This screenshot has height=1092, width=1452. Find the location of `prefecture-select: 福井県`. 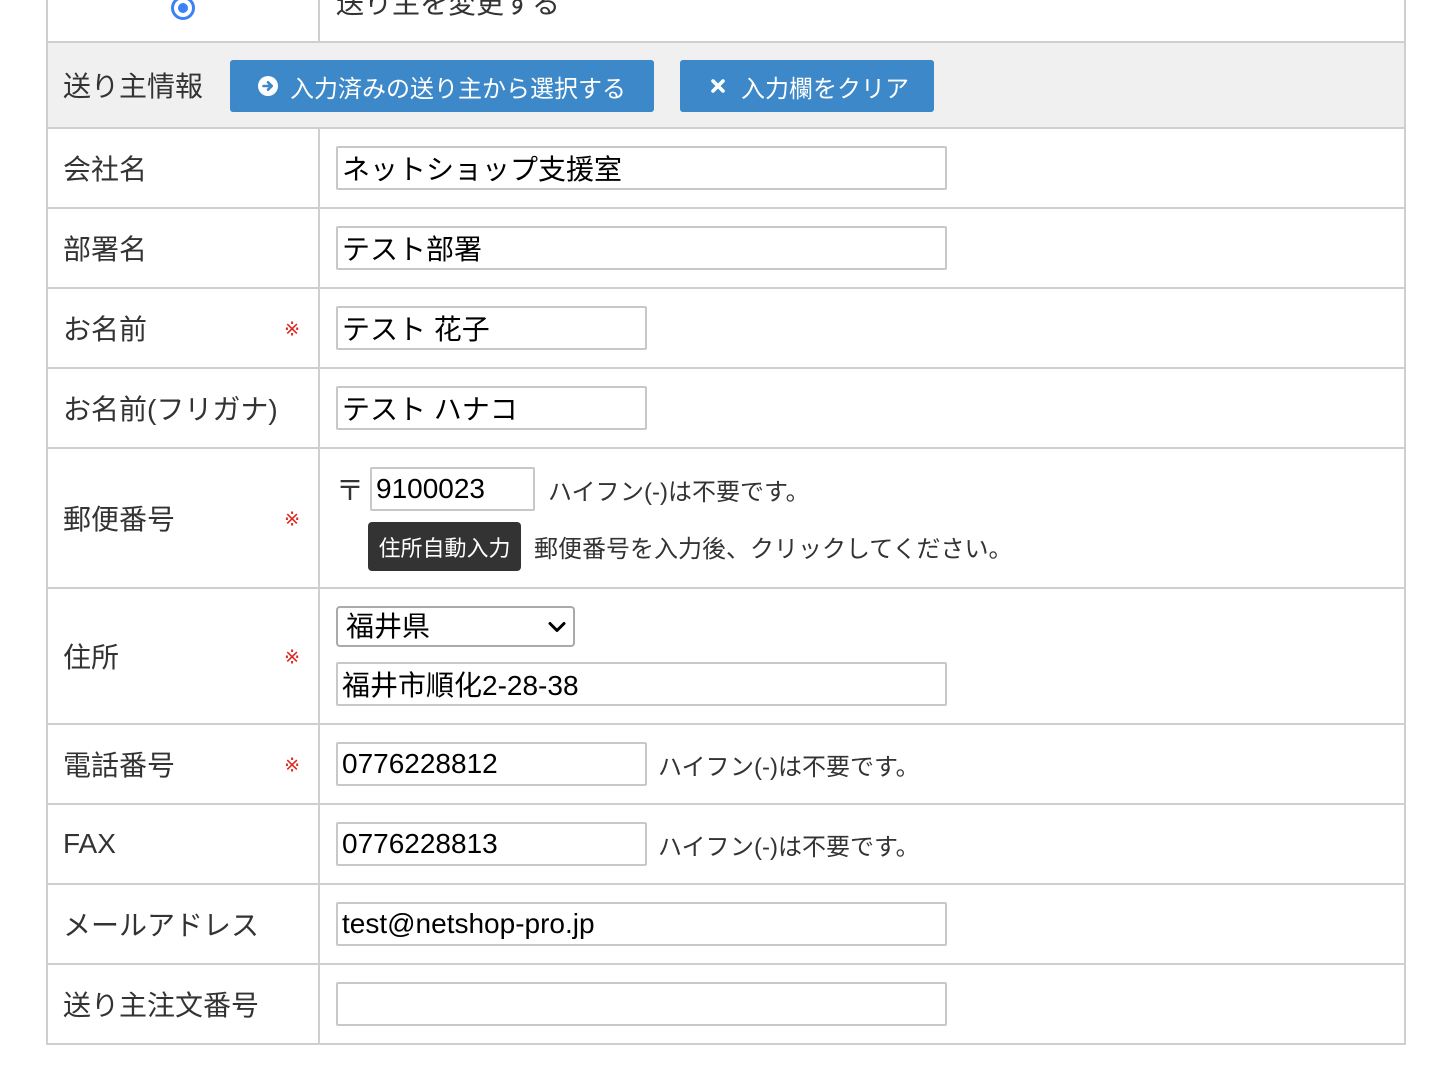

prefecture-select: 福井県 is located at coordinates (455, 626).